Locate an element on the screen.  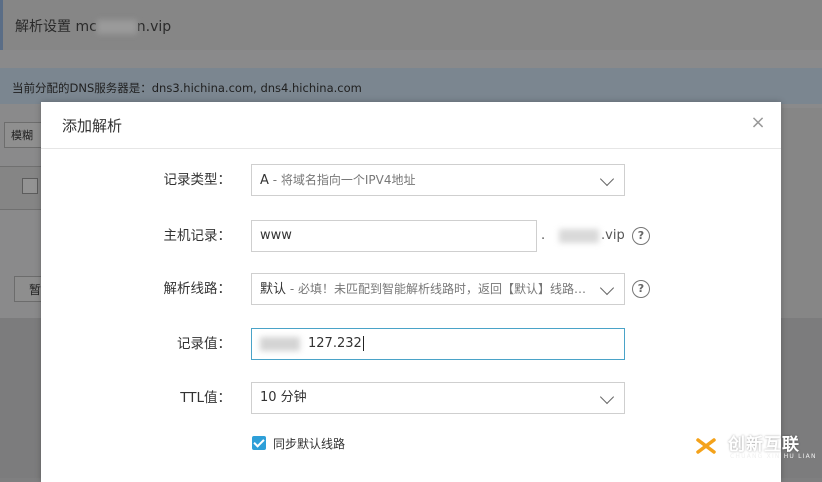
sync-default-line-label: 同步默认线路 is located at coordinates (309, 444).